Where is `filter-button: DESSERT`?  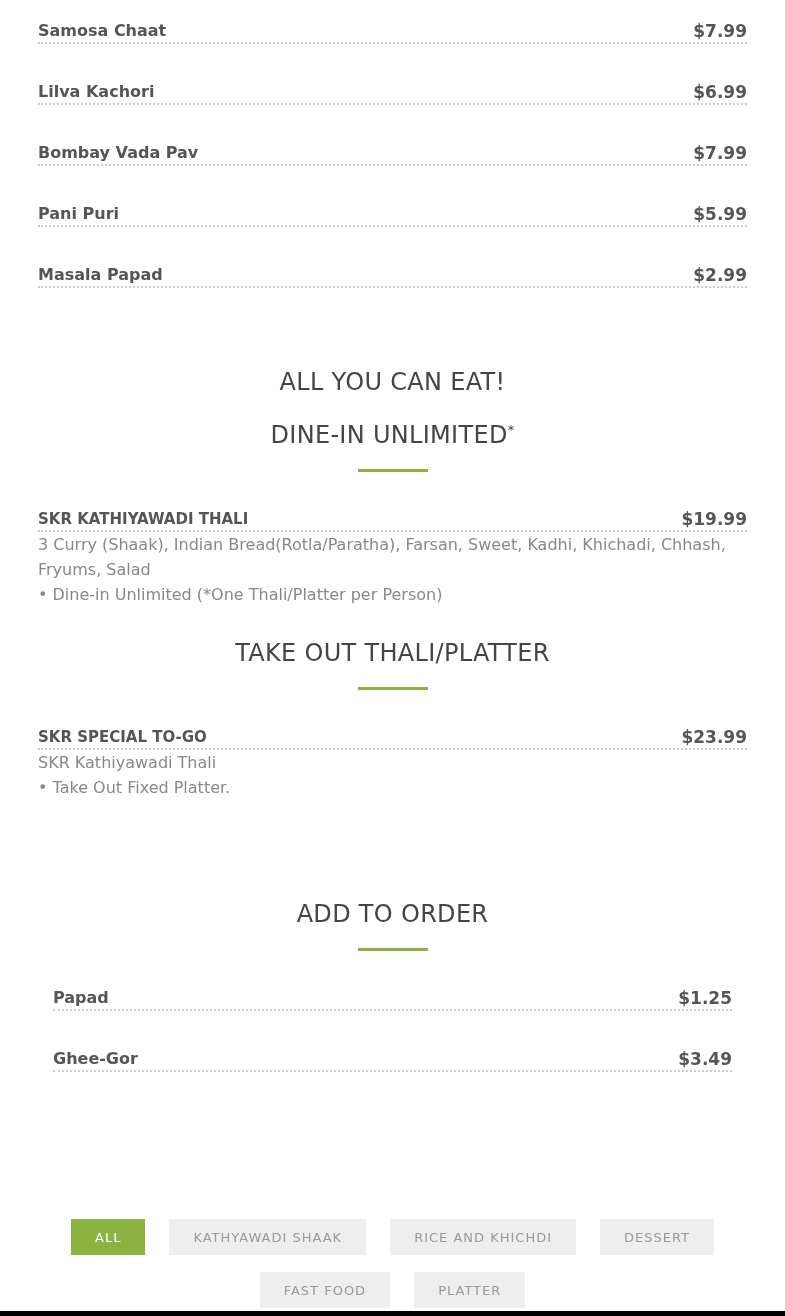
filter-button: DESSERT is located at coordinates (657, 1237).